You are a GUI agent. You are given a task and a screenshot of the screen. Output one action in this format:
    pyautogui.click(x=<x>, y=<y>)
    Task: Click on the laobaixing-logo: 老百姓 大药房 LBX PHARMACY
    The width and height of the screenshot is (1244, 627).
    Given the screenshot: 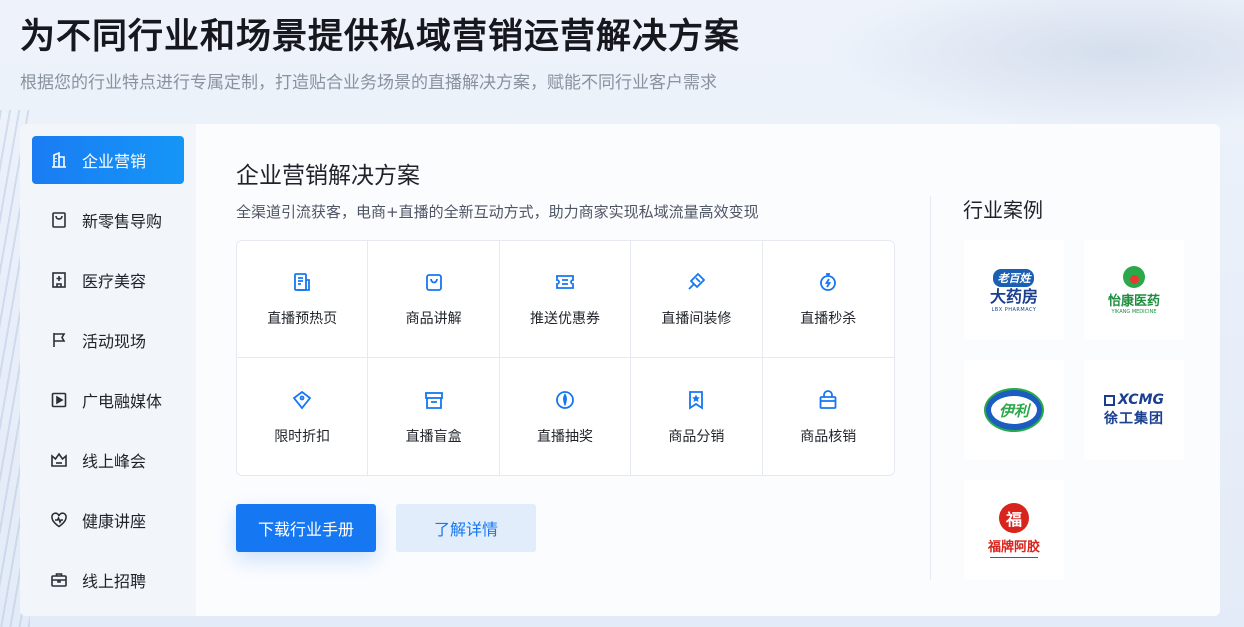 What is the action you would take?
    pyautogui.click(x=1014, y=290)
    